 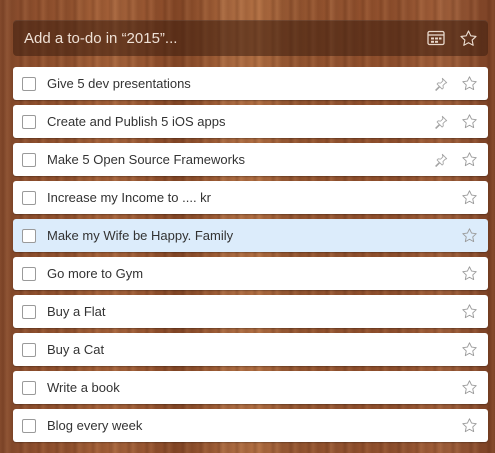 What do you see at coordinates (250, 83) in the screenshot?
I see `todo-item: Give 5 dev presentations` at bounding box center [250, 83].